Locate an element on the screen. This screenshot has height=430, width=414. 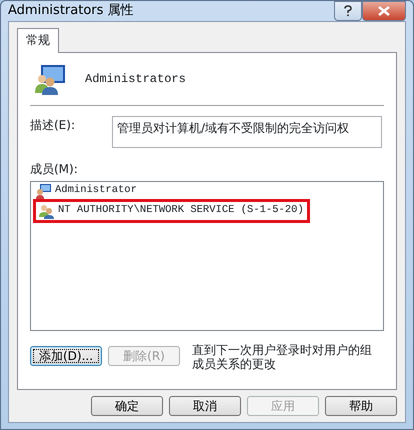
close-icon is located at coordinates (384, 11).